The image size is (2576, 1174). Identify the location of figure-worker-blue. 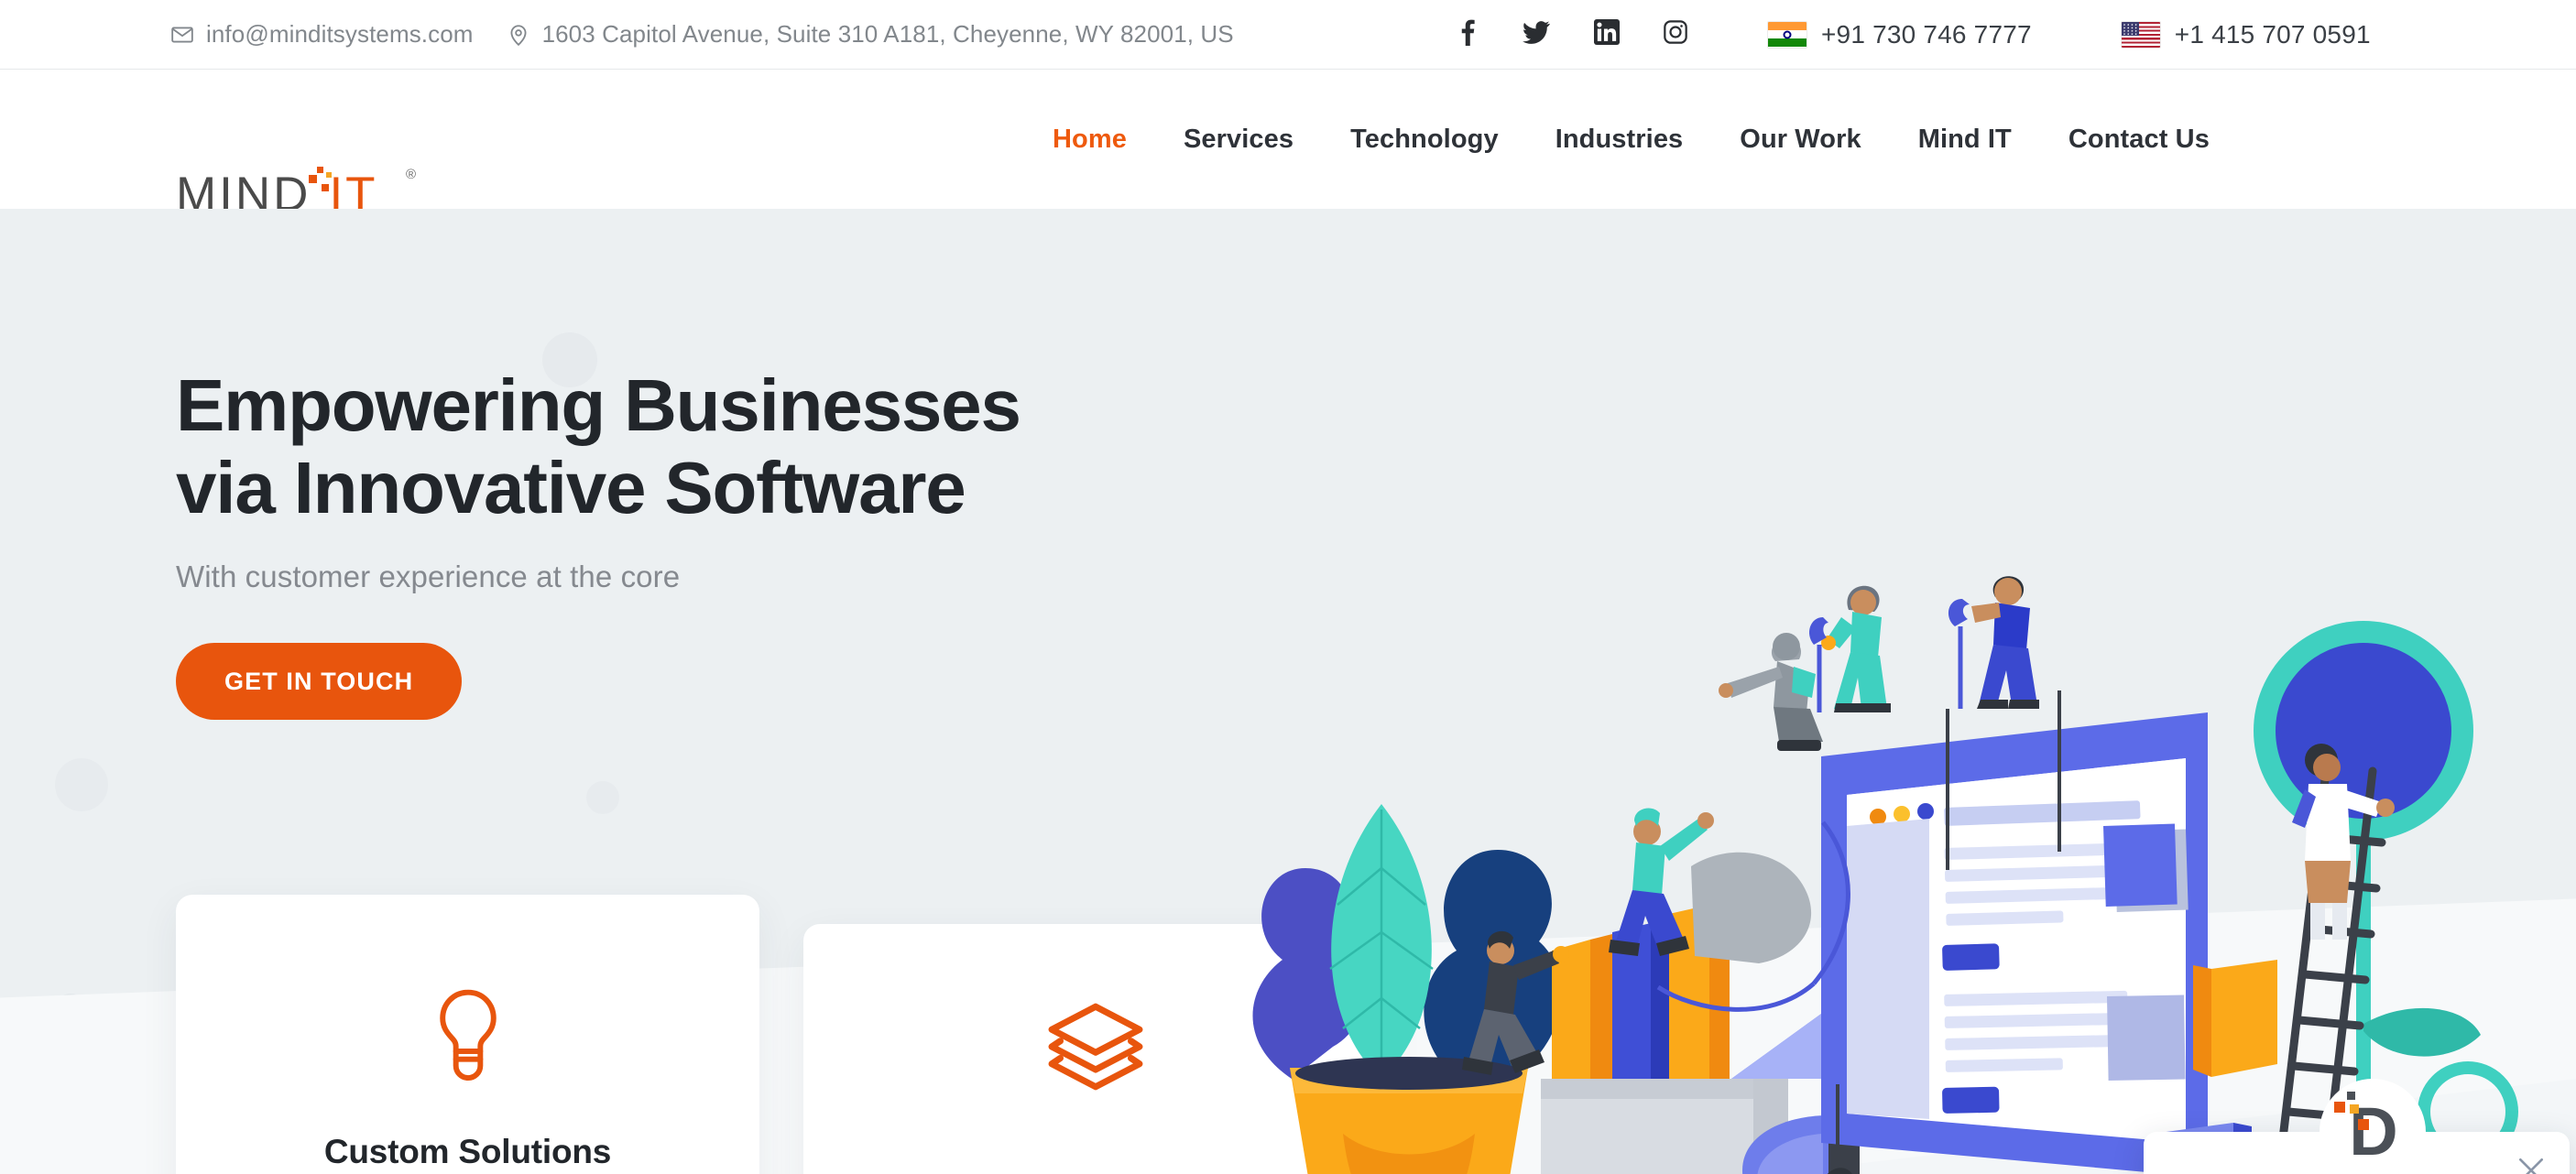
(1994, 642).